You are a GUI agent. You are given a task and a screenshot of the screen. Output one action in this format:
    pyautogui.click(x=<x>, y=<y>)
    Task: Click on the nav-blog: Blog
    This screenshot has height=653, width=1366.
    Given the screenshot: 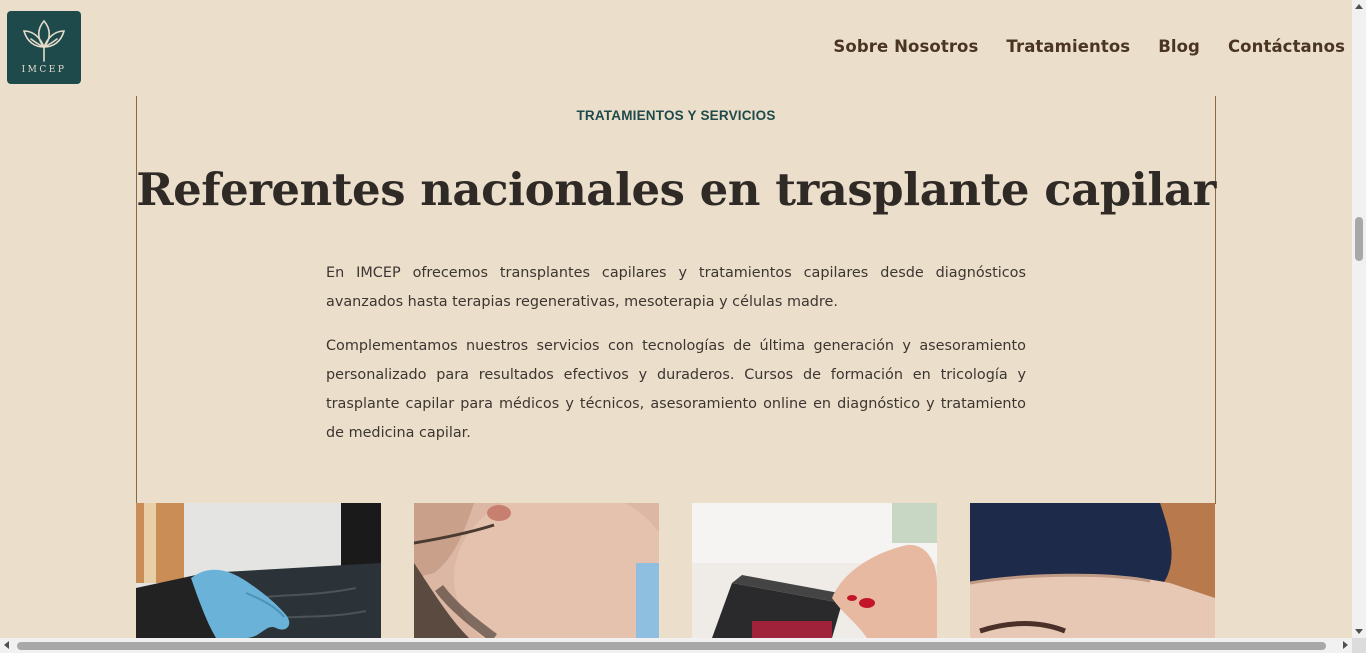 What is the action you would take?
    pyautogui.click(x=1179, y=46)
    